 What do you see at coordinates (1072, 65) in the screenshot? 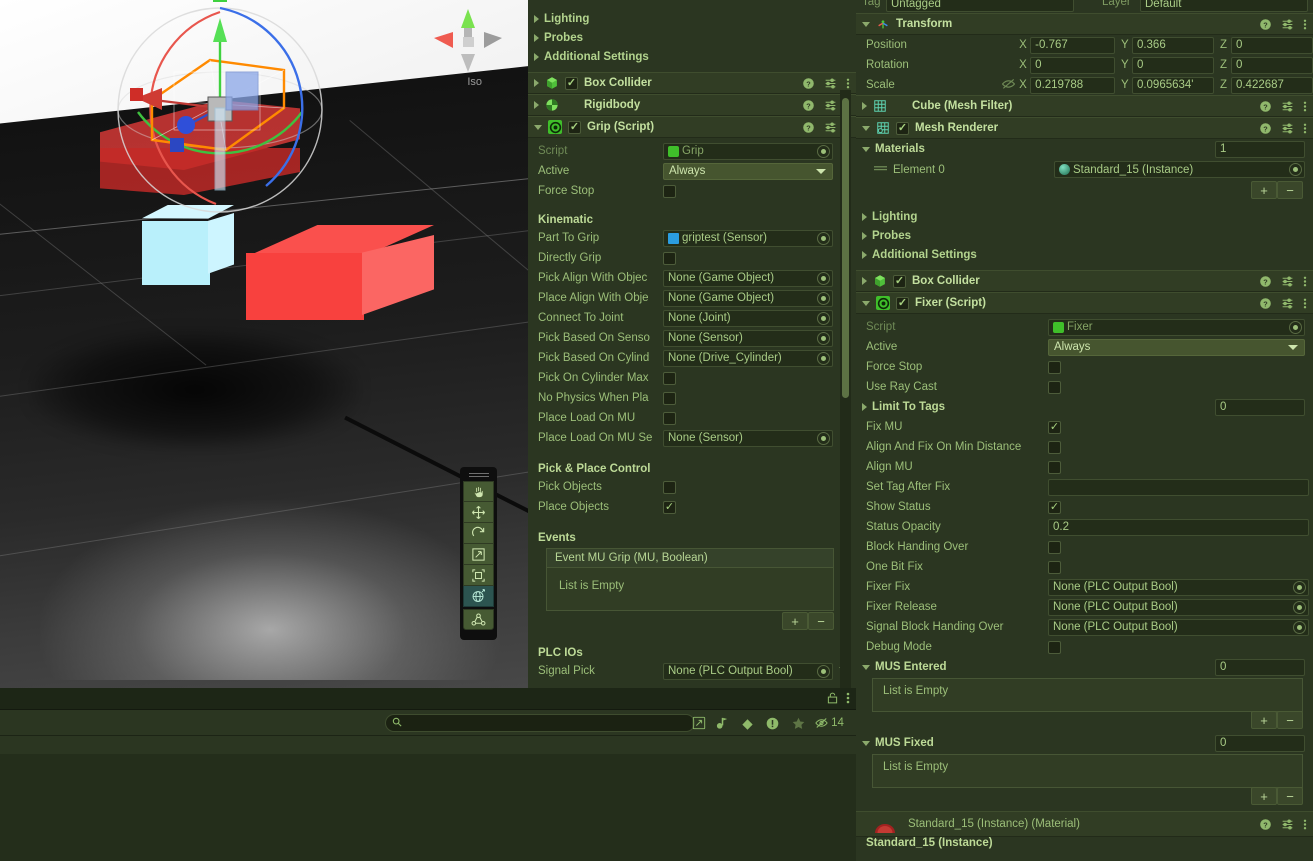
I see `rotation-x-input: 0` at bounding box center [1072, 65].